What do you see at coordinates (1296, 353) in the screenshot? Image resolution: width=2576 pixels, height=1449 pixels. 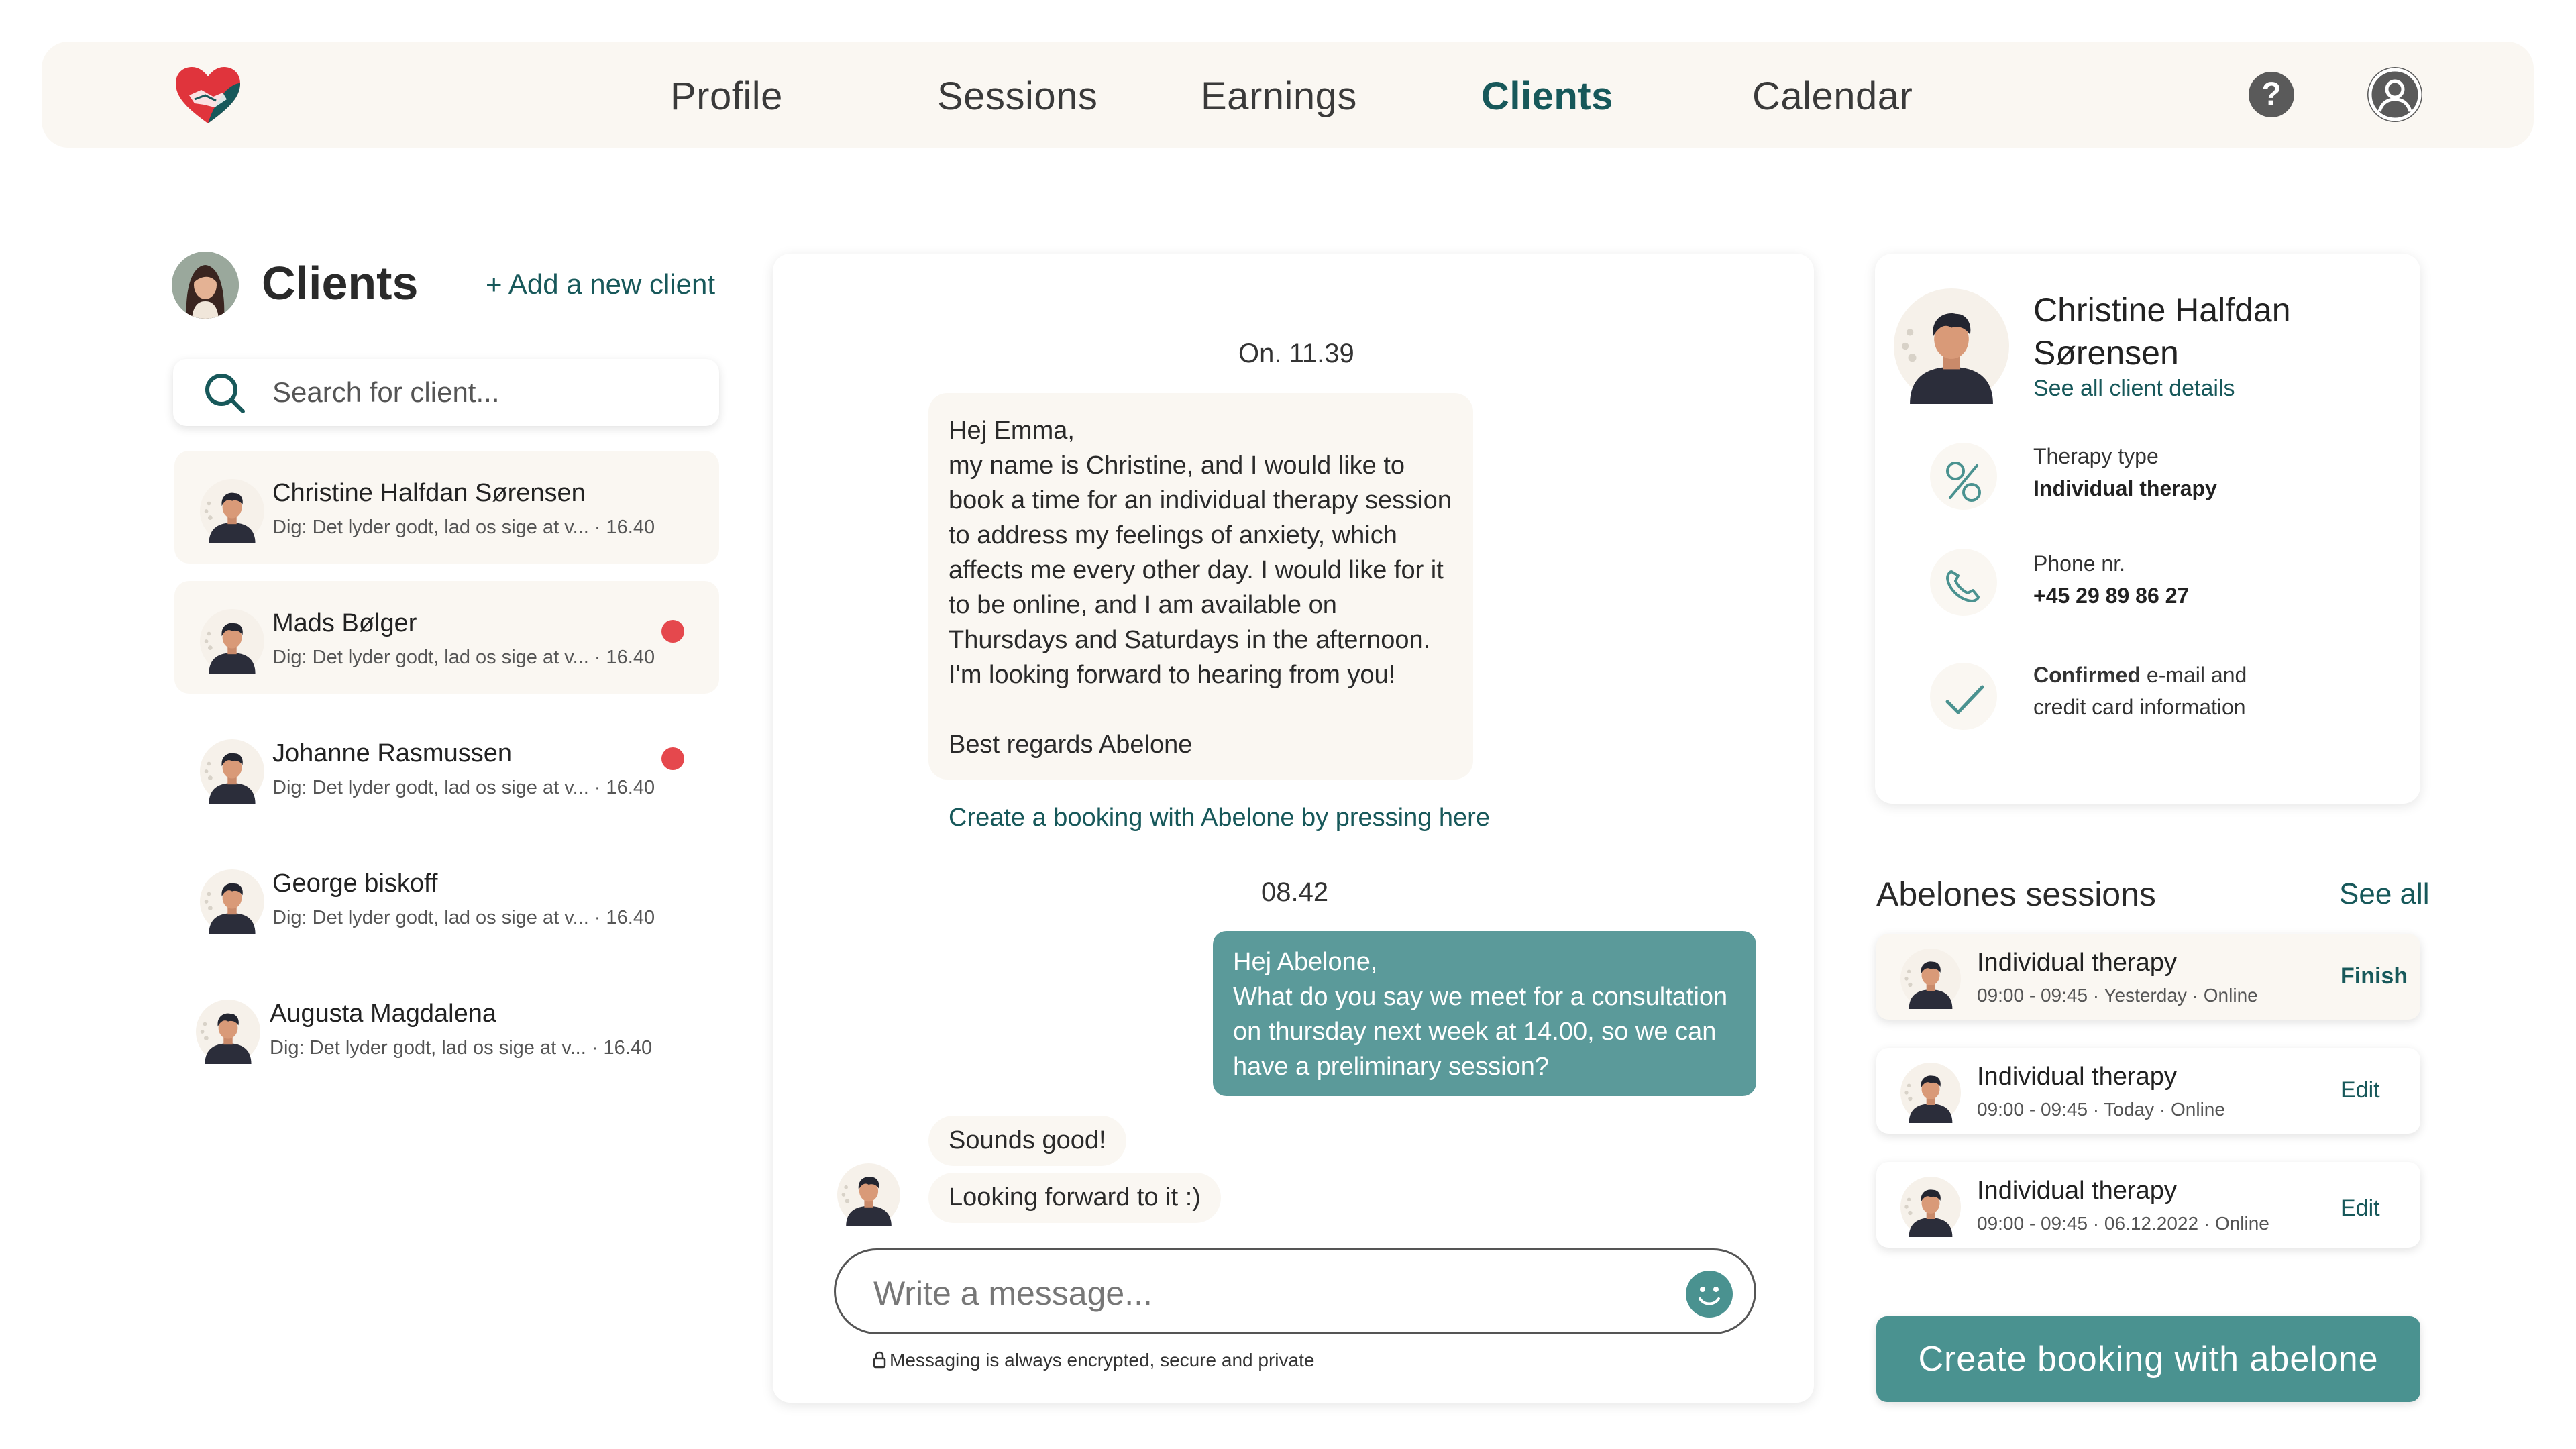 I see `message-timestamp: On. 11.39` at bounding box center [1296, 353].